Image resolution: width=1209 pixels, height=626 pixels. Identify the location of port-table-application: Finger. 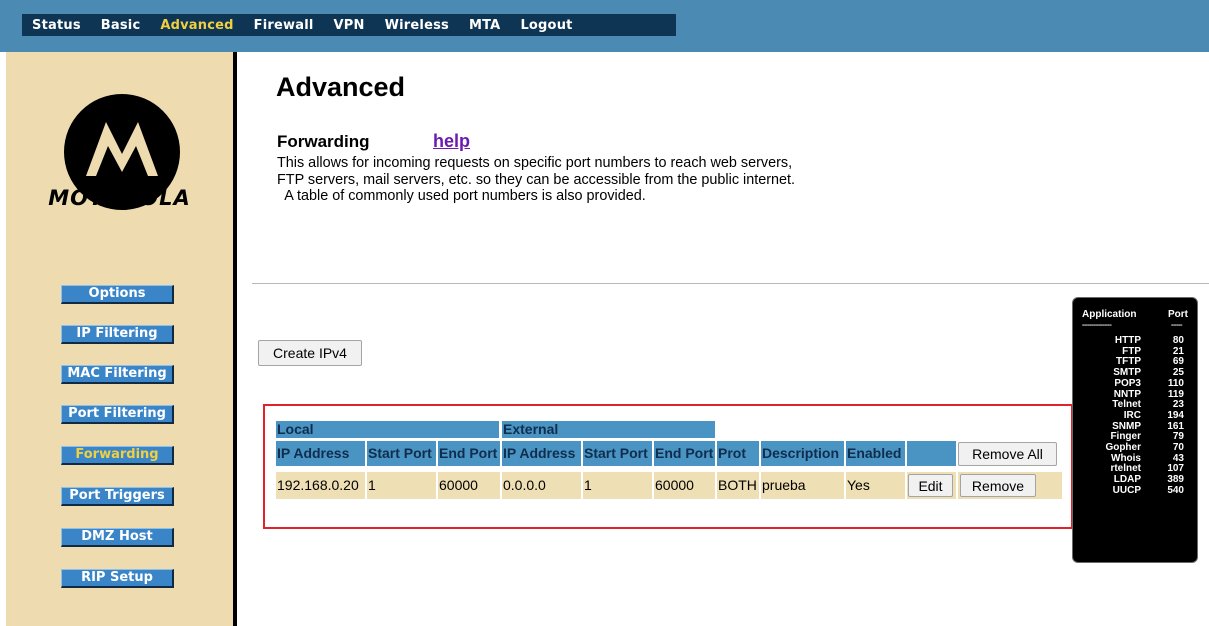
(1125, 437).